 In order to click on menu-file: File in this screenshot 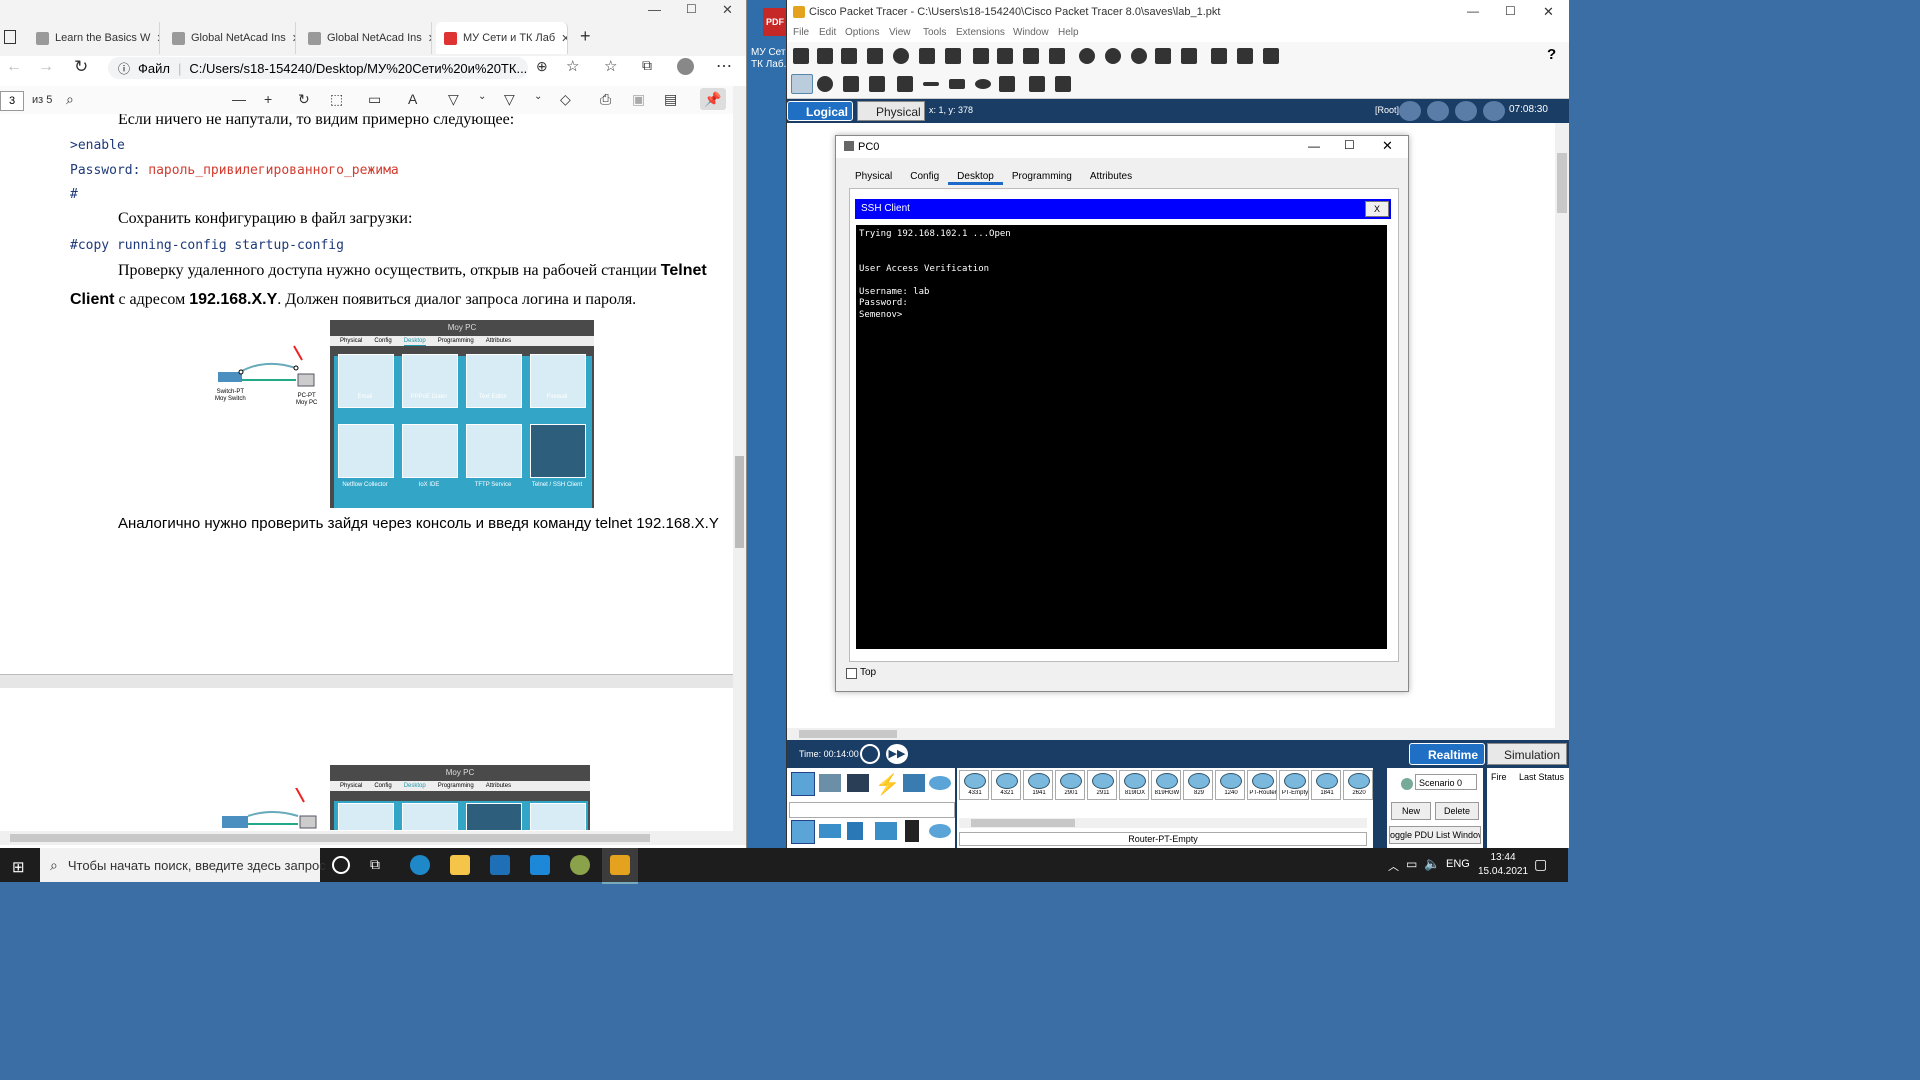, I will do `click(801, 32)`.